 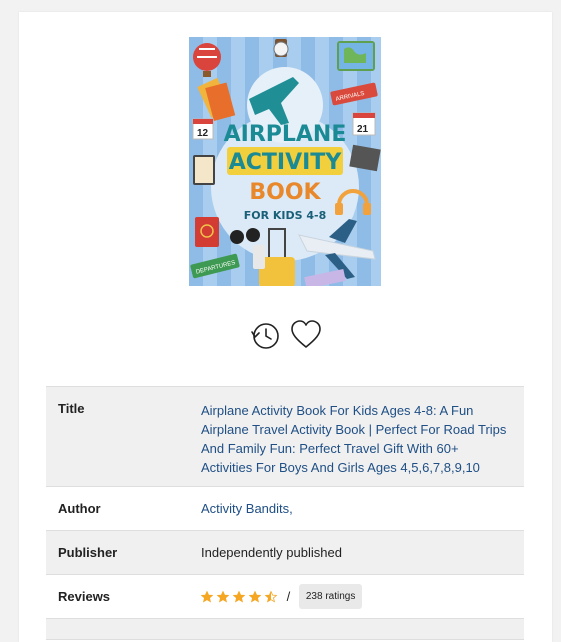 What do you see at coordinates (71, 408) in the screenshot?
I see `title-label: Title` at bounding box center [71, 408].